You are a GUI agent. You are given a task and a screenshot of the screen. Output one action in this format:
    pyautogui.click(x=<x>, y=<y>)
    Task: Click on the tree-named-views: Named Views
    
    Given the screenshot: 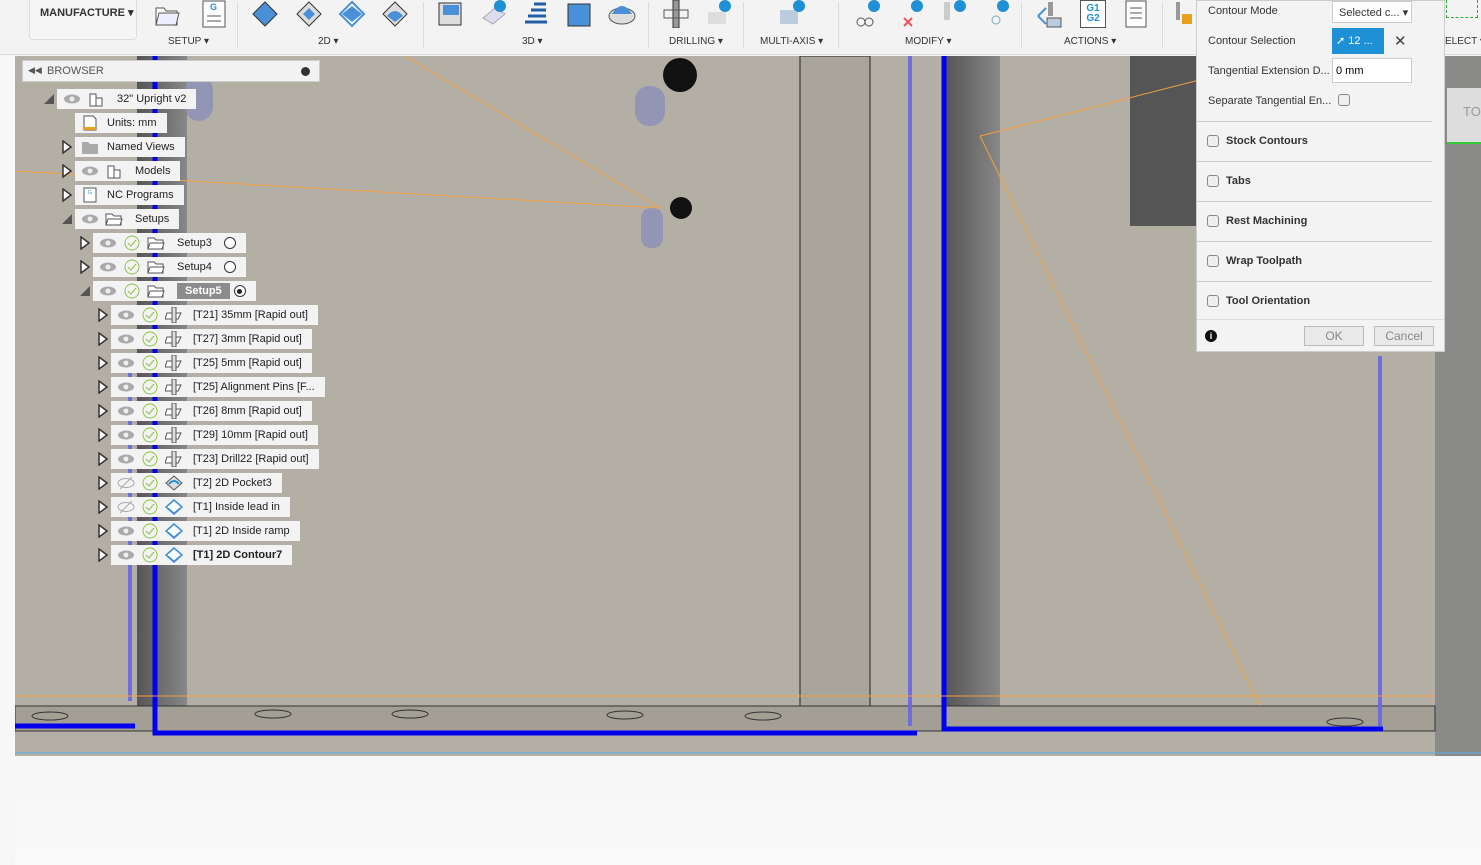 What is the action you would take?
    pyautogui.click(x=130, y=147)
    